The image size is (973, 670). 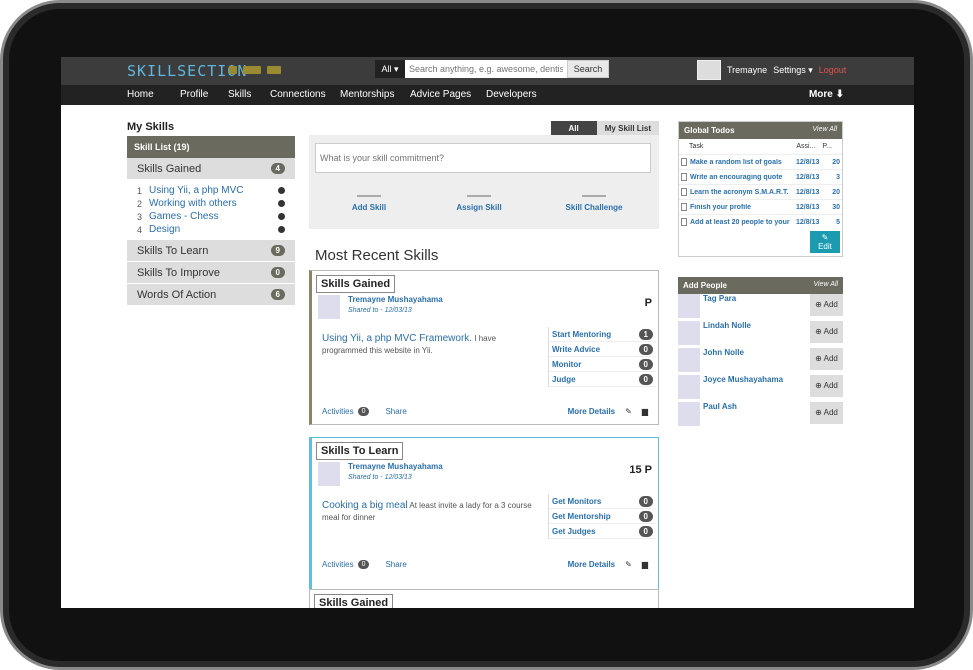 What do you see at coordinates (602, 379) in the screenshot?
I see `judge-option: Judge 0` at bounding box center [602, 379].